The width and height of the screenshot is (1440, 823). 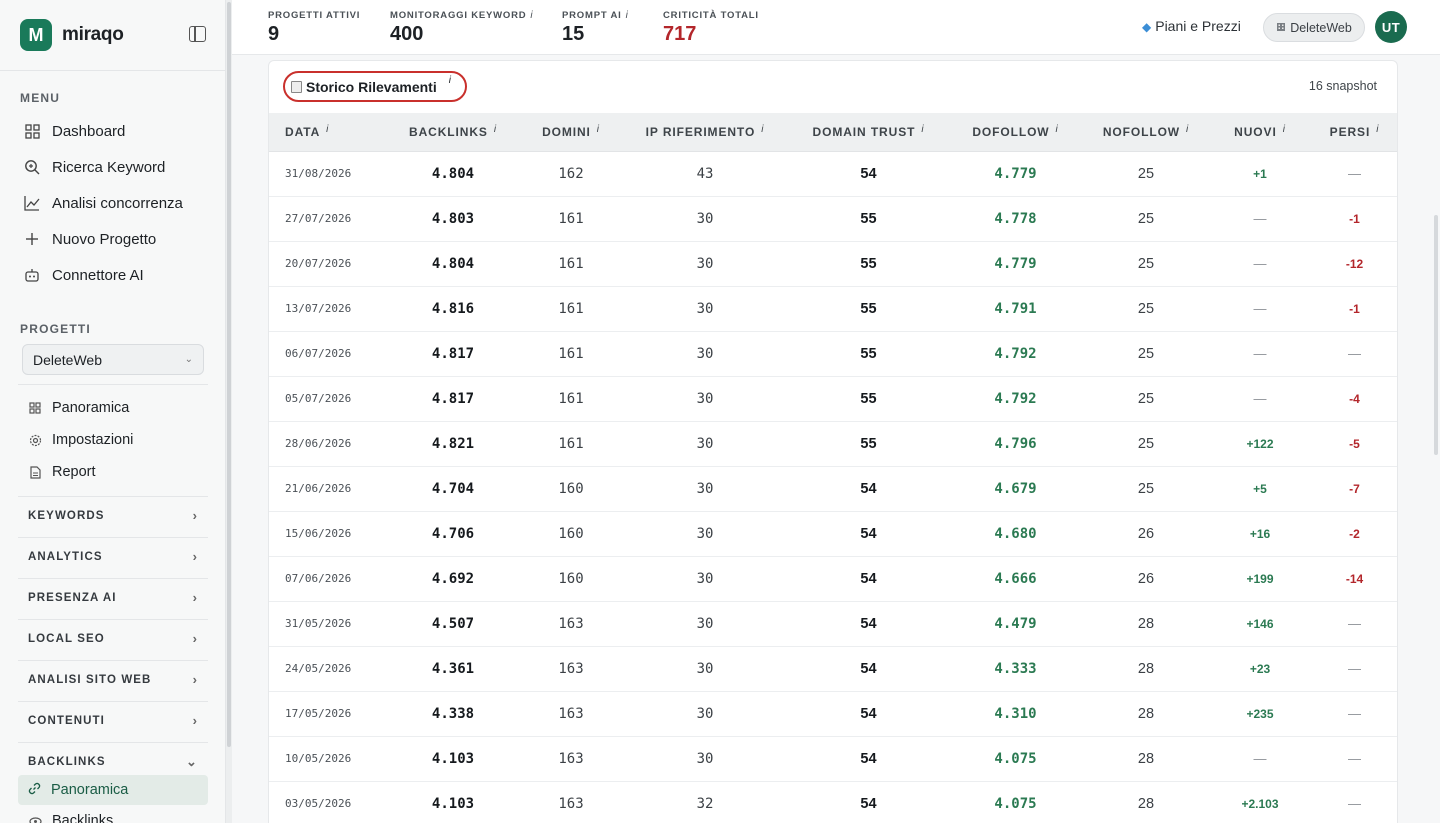 What do you see at coordinates (113, 638) in the screenshot?
I see `group-local-seo: LOCAL SEO ›` at bounding box center [113, 638].